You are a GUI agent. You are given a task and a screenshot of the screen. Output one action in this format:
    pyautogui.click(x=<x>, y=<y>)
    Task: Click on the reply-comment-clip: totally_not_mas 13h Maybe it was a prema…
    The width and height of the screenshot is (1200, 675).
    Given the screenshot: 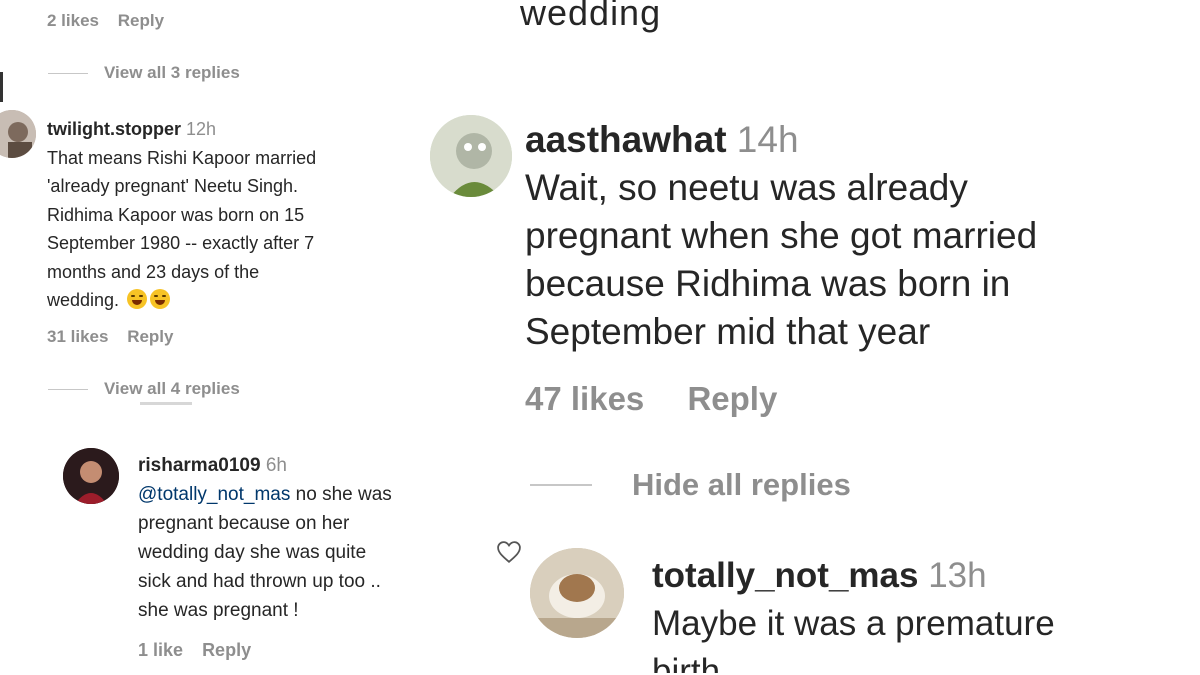 What is the action you would take?
    pyautogui.click(x=922, y=612)
    